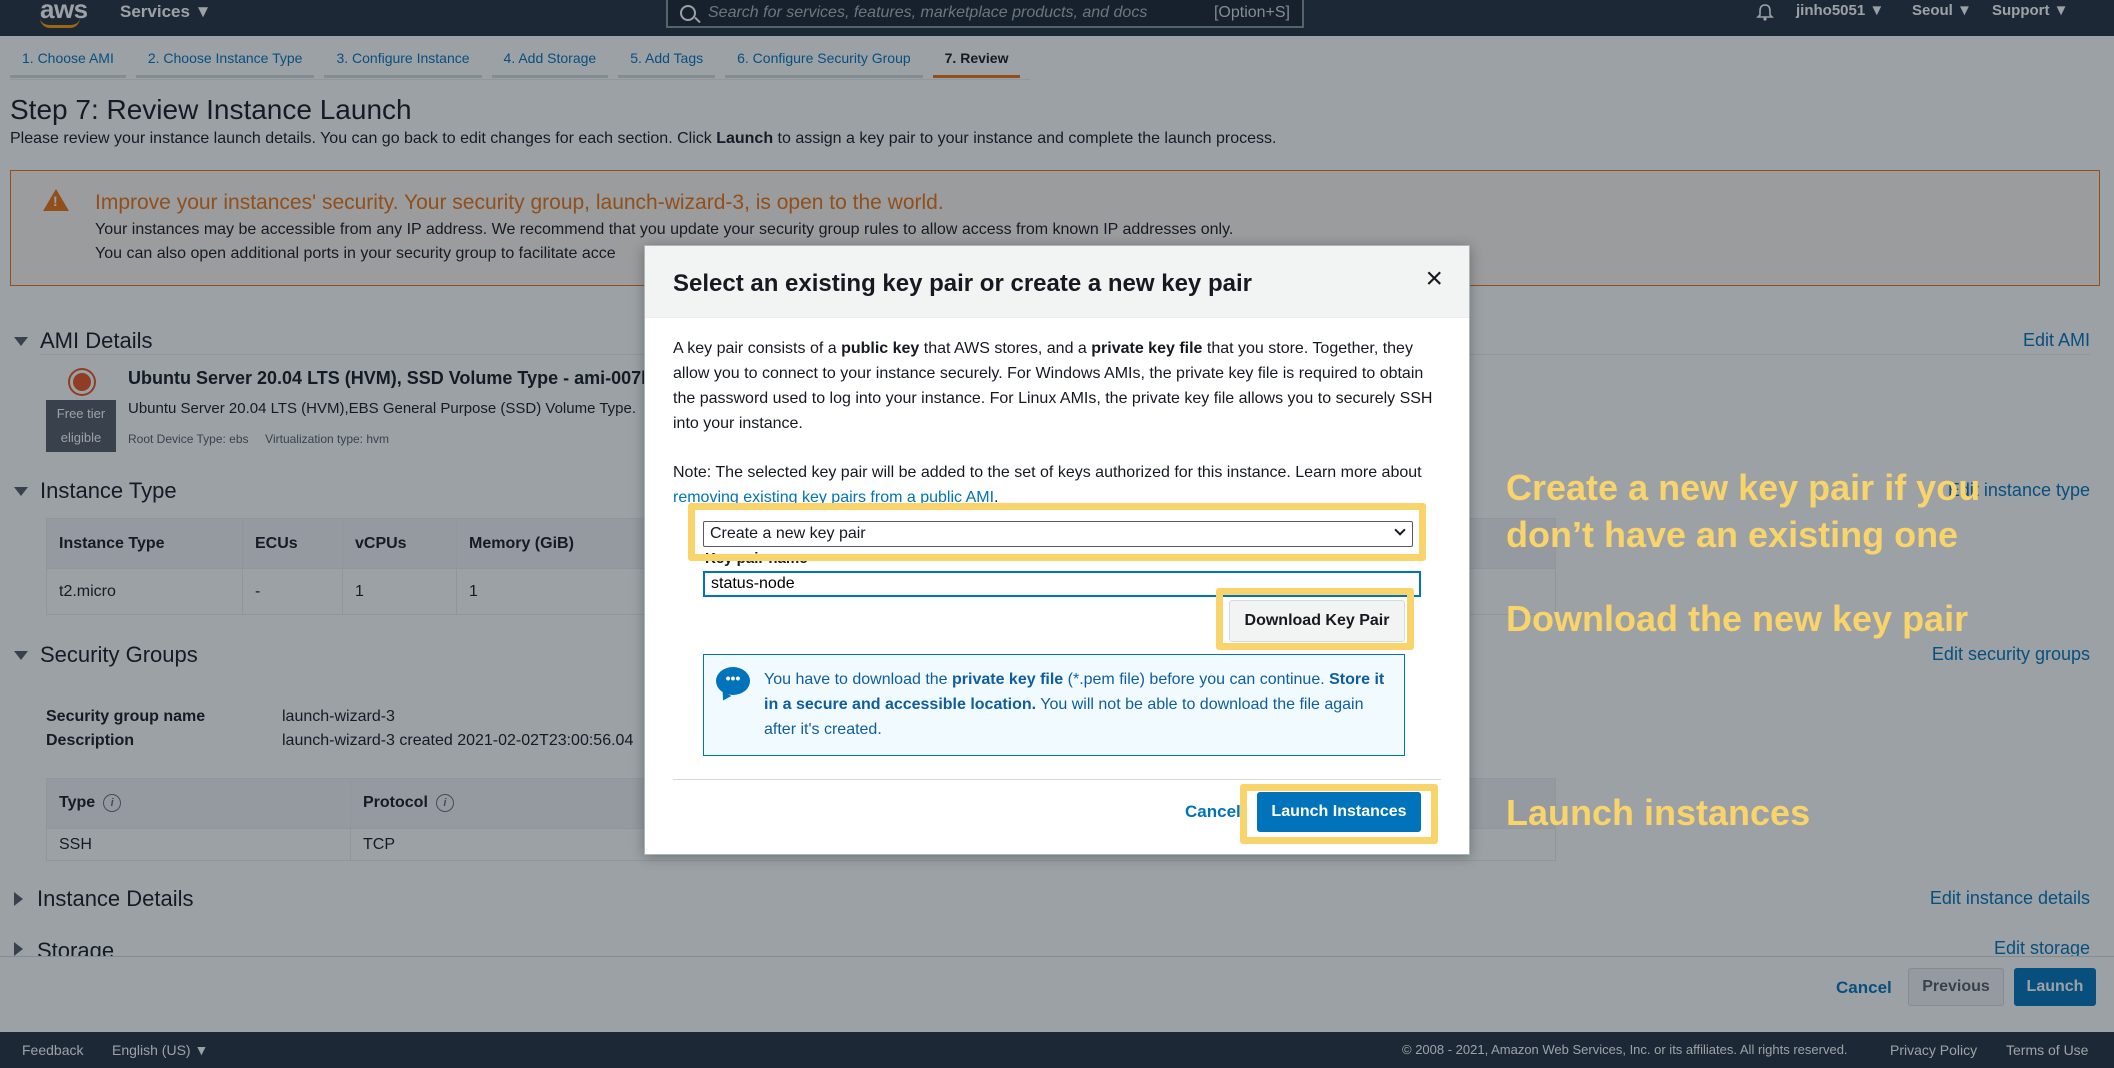 This screenshot has width=2114, height=1068. What do you see at coordinates (1005, 348) in the screenshot?
I see `text: that AWS stores, and a` at bounding box center [1005, 348].